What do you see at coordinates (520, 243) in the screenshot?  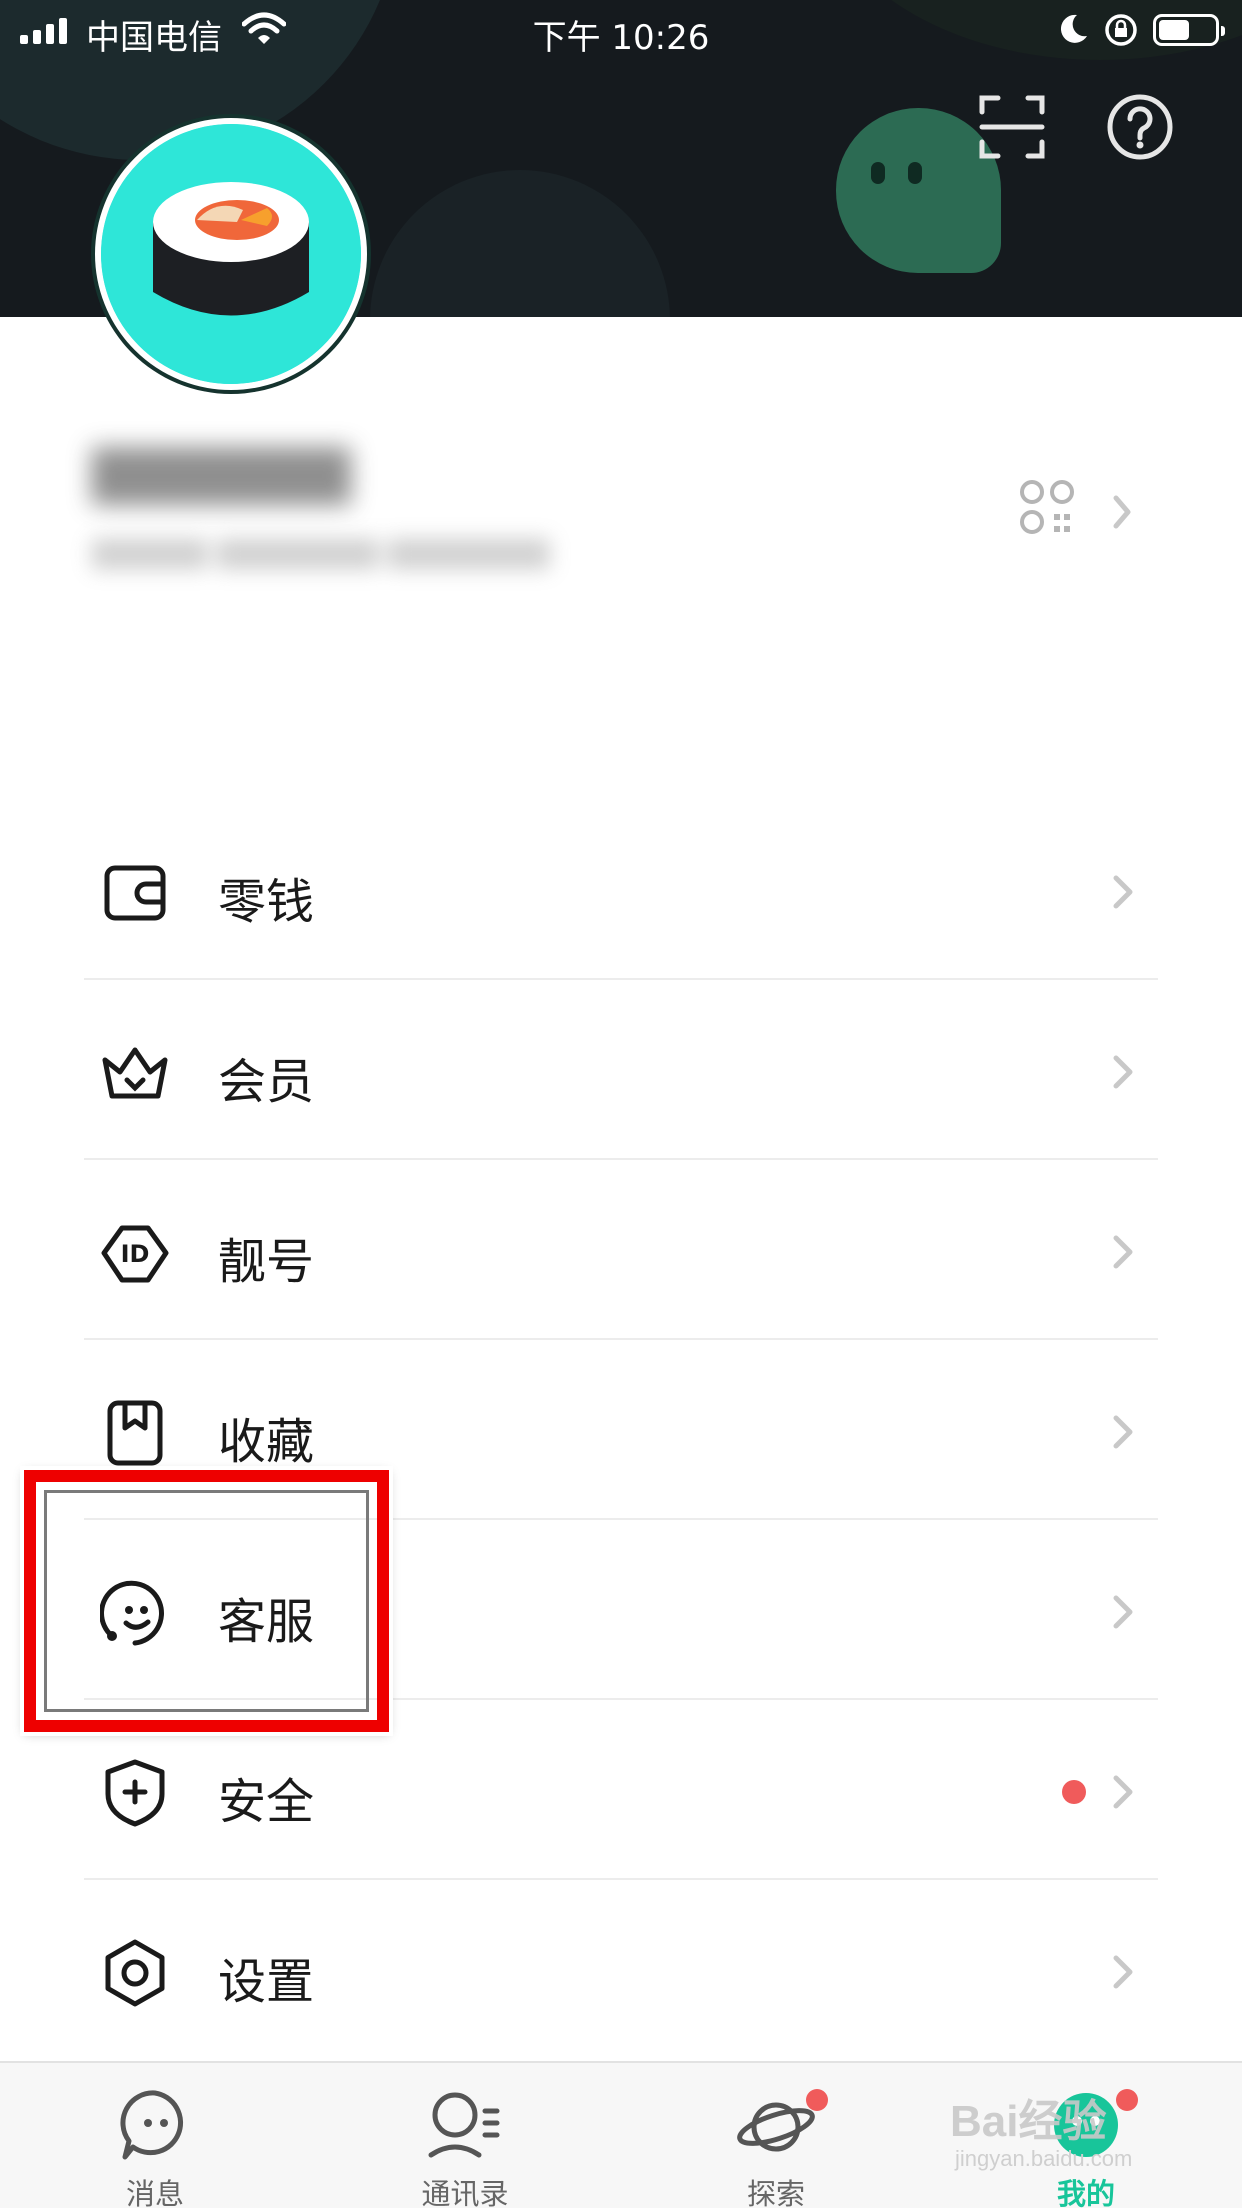 I see `header-decoration` at bounding box center [520, 243].